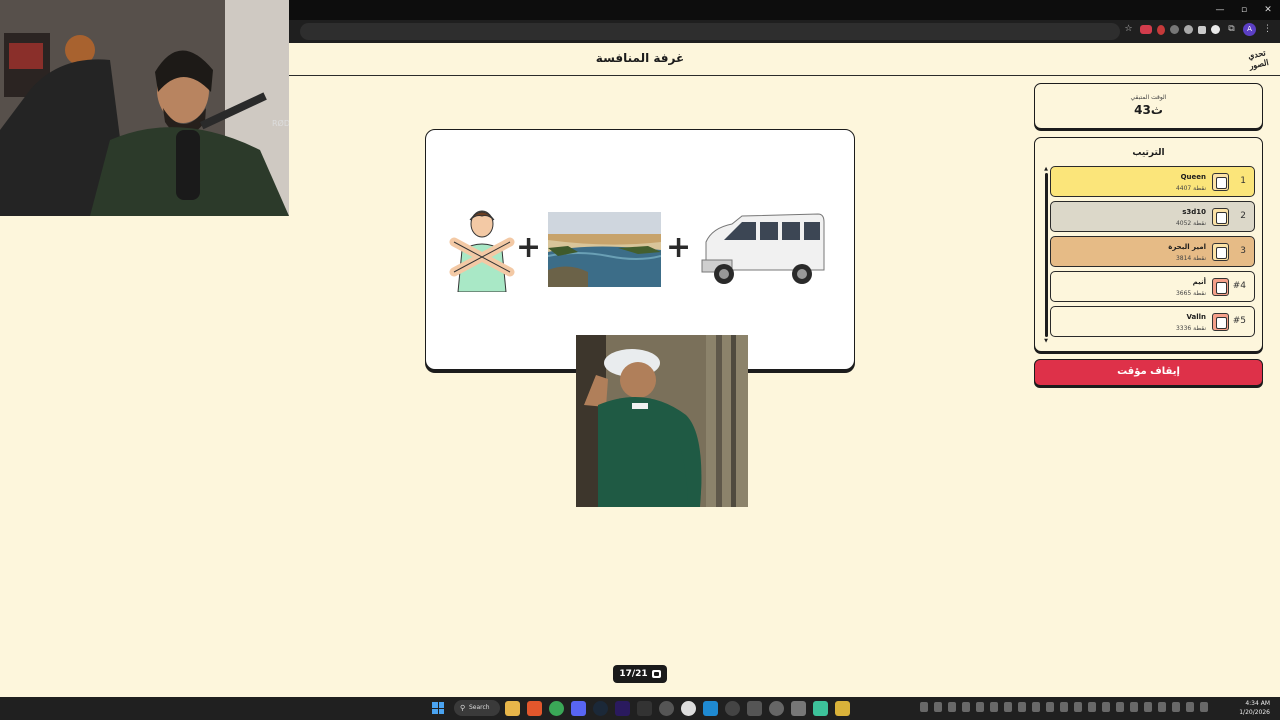  What do you see at coordinates (600, 708) in the screenshot?
I see `steam-icon` at bounding box center [600, 708].